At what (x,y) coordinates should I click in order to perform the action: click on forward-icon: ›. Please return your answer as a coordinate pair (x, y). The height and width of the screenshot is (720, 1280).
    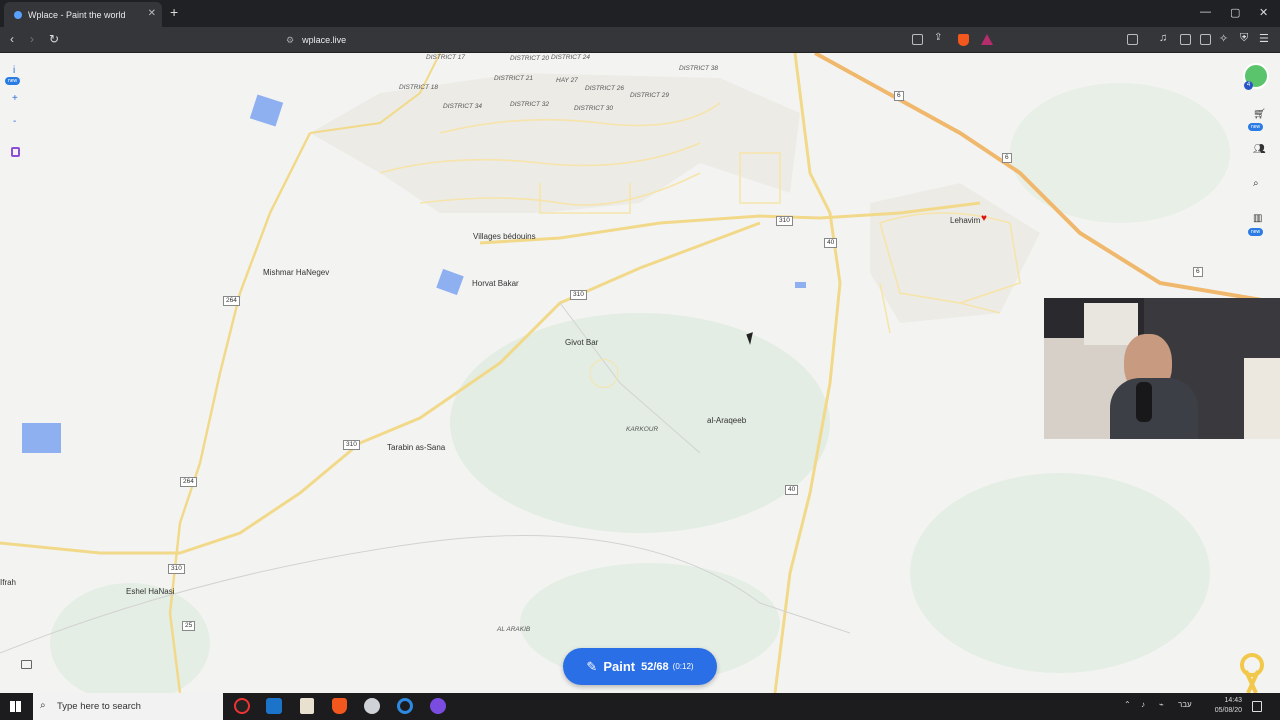
    Looking at the image, I should click on (32, 39).